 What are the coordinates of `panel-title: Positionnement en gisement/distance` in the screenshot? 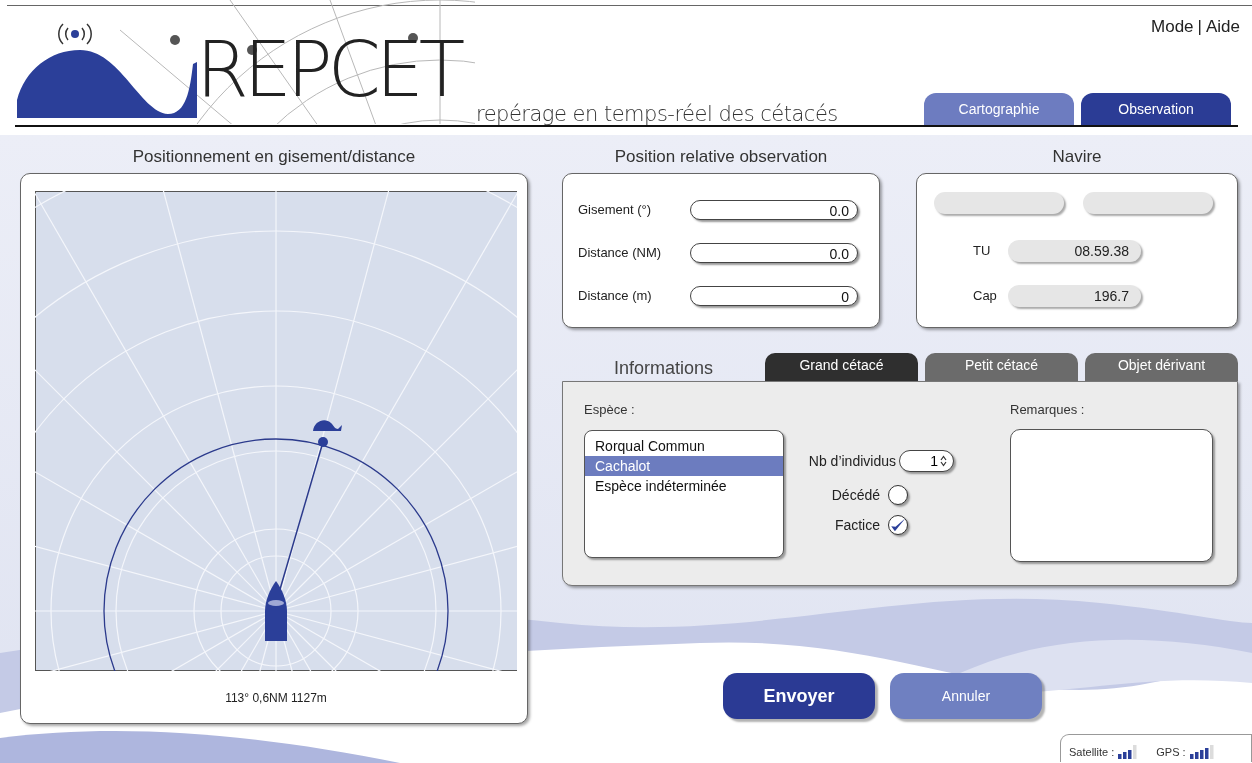 It's located at (274, 157).